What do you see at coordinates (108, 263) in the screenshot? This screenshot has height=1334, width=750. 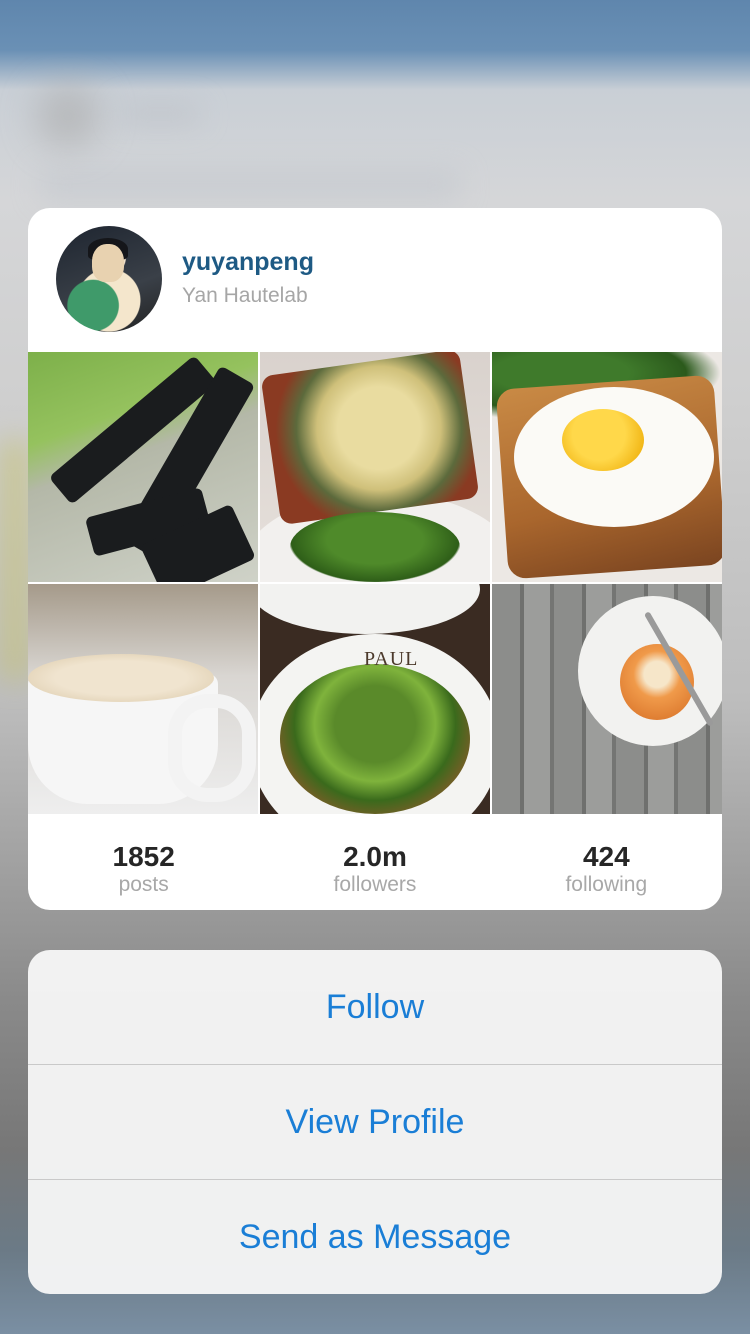 I see `avatar-face` at bounding box center [108, 263].